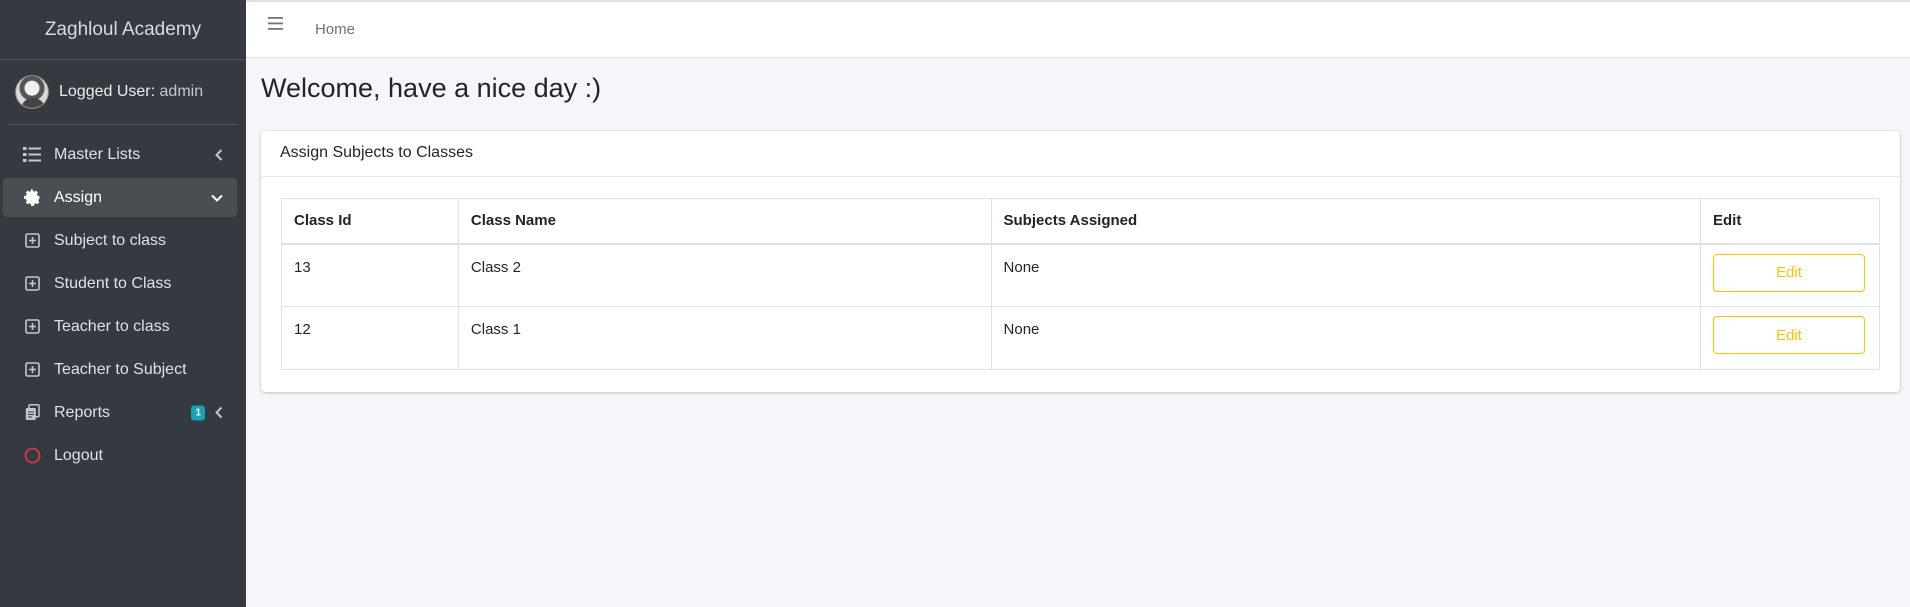  I want to click on page-title: Welcome, have a nice day :), so click(431, 88).